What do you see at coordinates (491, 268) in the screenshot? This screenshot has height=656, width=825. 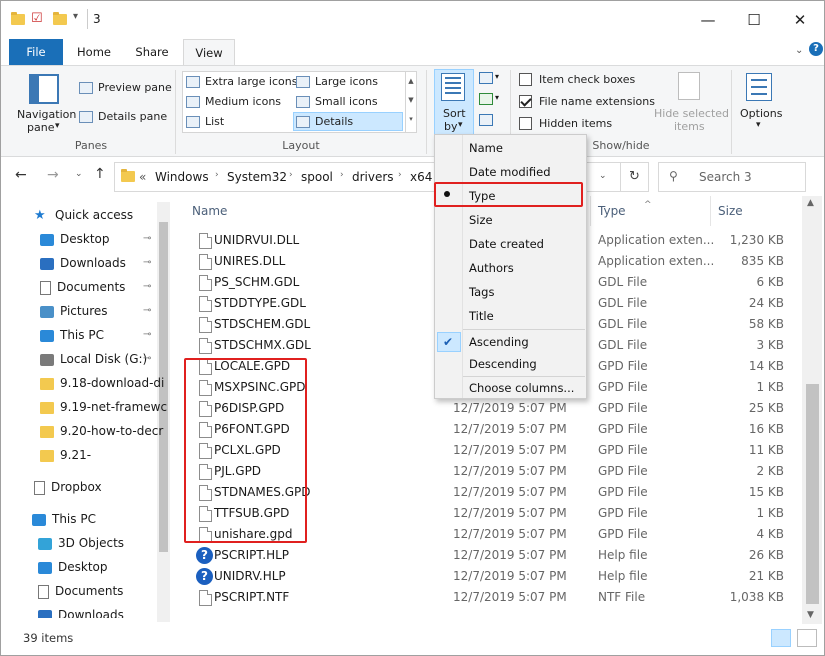 I see `sort-option-authors: Authors` at bounding box center [491, 268].